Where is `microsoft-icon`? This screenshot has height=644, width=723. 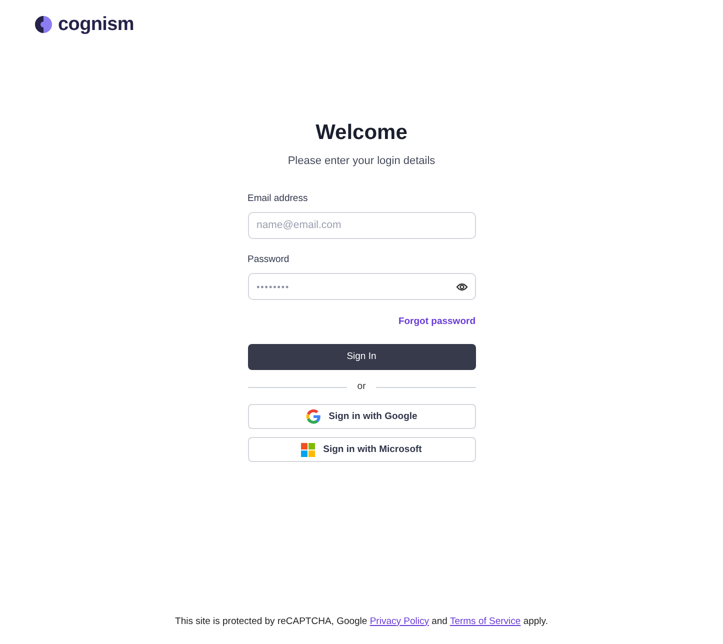
microsoft-icon is located at coordinates (308, 449).